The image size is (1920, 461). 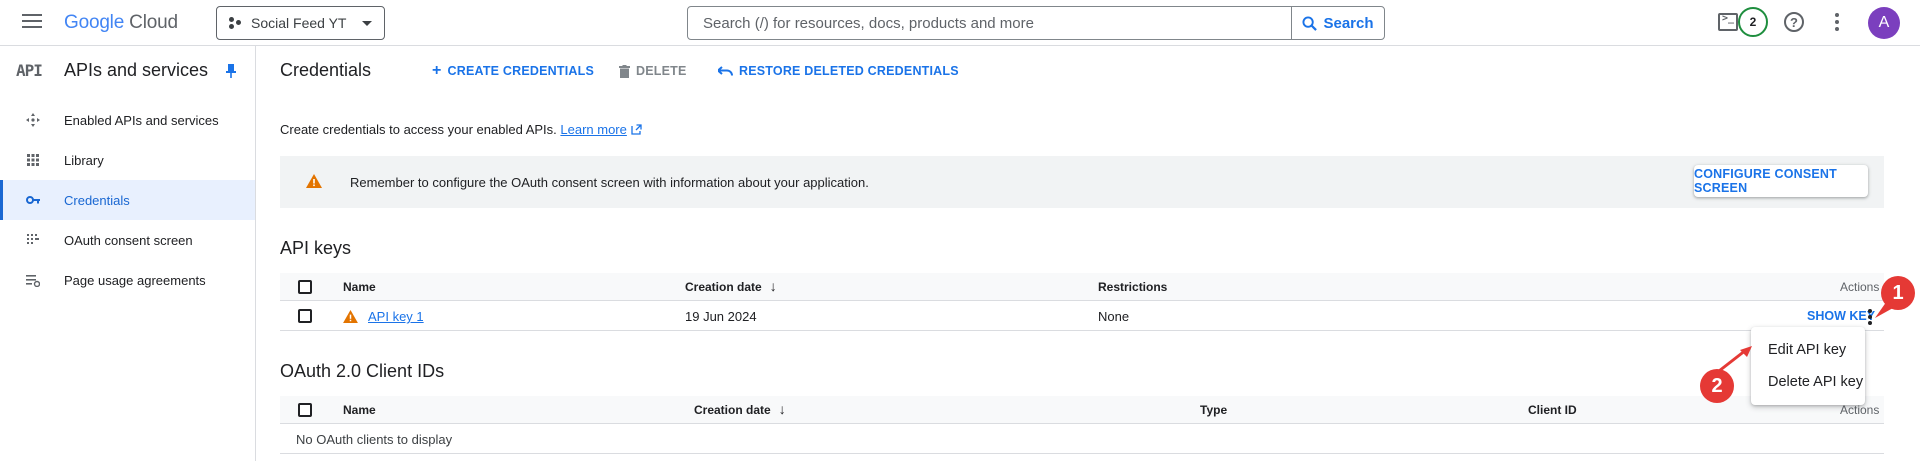 I want to click on agreements-icon, so click(x=33, y=281).